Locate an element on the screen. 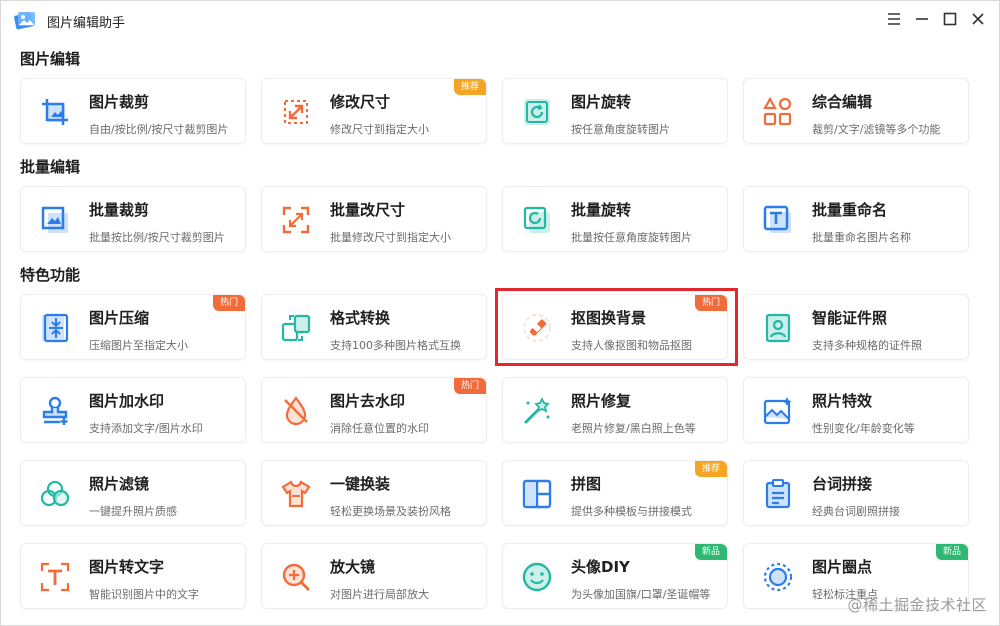 Image resolution: width=1000 pixels, height=626 pixels. feature-card-rename: 批量重命名批量重命名图片名称 is located at coordinates (856, 219).